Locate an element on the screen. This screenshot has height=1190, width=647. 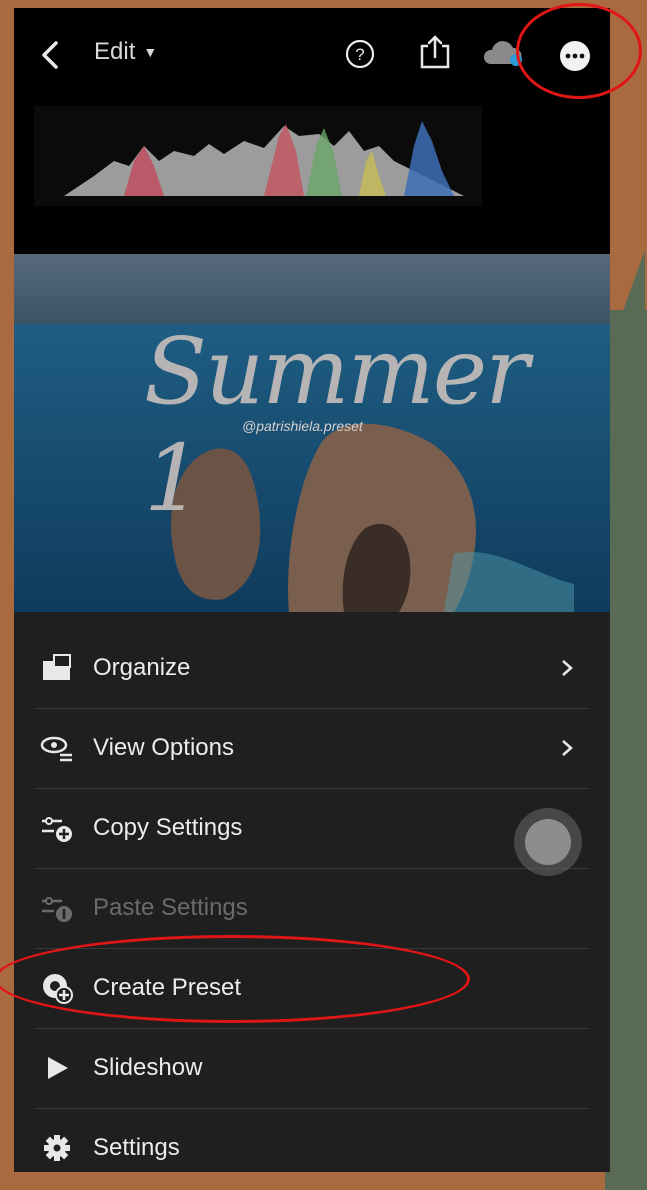
paste-settings-icon is located at coordinates (57, 908).